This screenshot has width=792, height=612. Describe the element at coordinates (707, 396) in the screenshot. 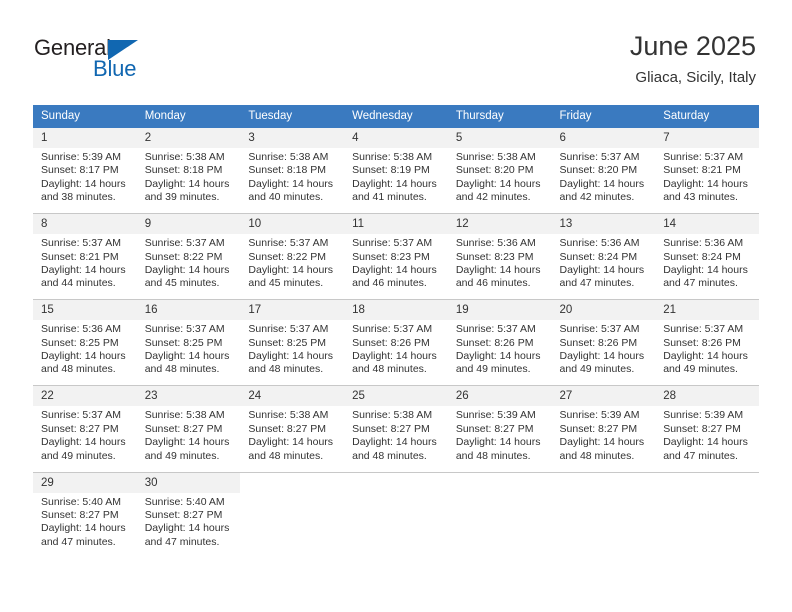

I see `day-number: 28` at that location.